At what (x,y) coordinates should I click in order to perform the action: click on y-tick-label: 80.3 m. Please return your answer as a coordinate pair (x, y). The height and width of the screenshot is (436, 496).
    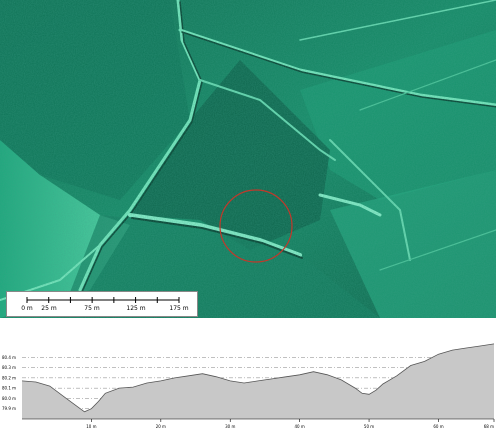
    Looking at the image, I should click on (9, 367).